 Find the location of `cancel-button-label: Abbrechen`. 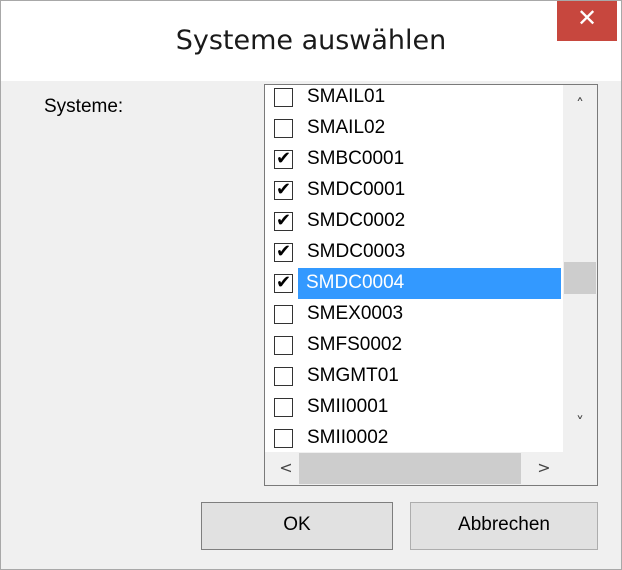

cancel-button-label: Abbrechen is located at coordinates (504, 524).